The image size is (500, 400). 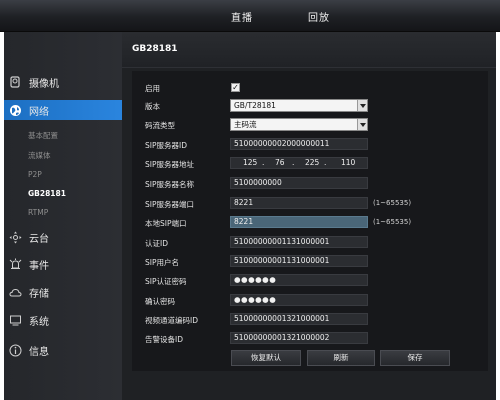 I want to click on version-select: GB/T28181, so click(x=299, y=105).